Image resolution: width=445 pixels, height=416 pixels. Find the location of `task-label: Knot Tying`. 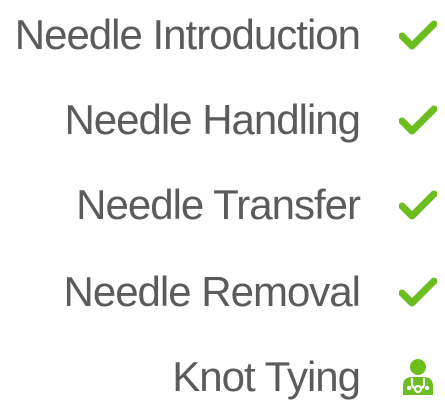

task-label: Knot Tying is located at coordinates (266, 376).